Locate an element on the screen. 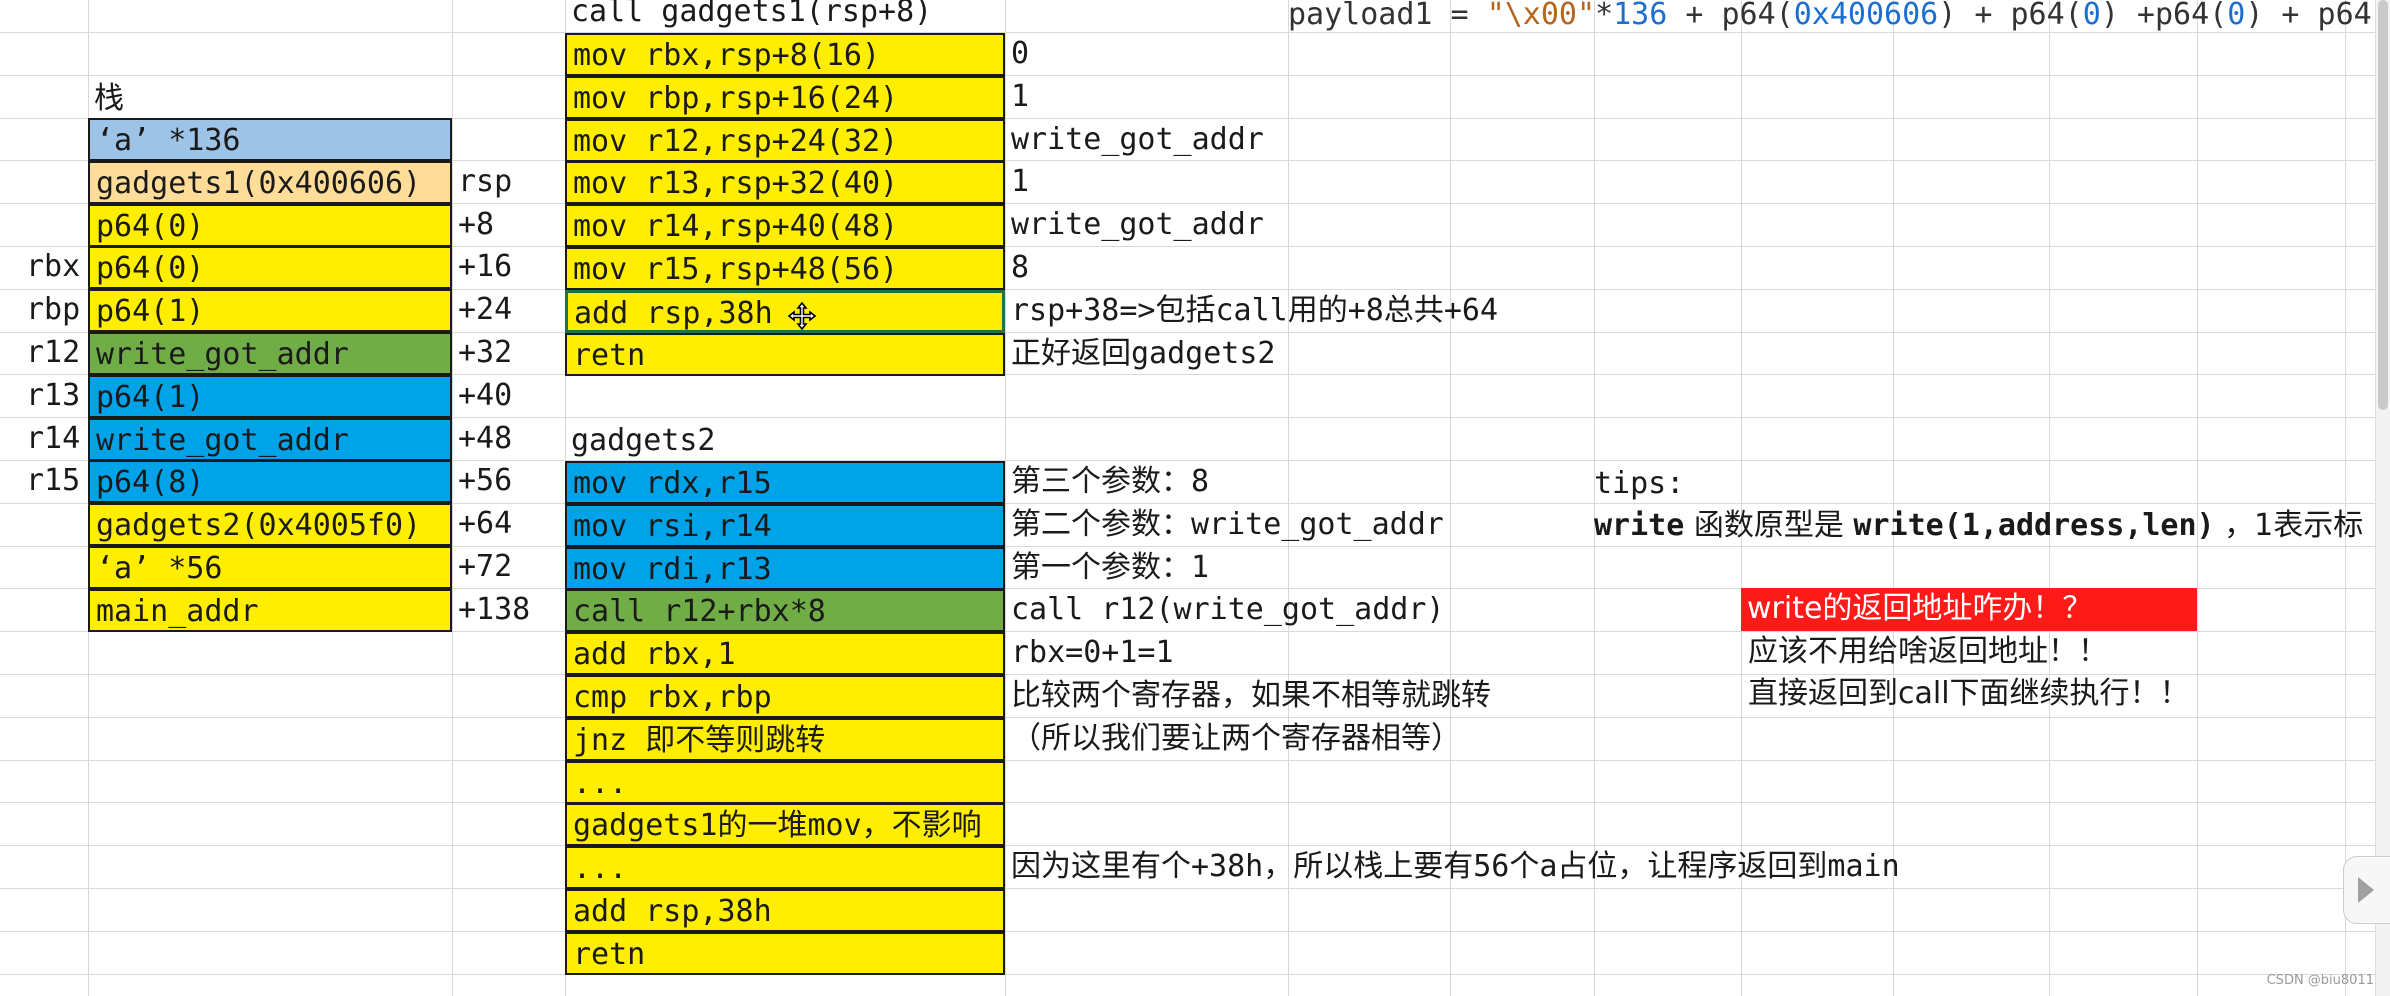  gadgets2-instruction: gadgets1的一堆mov，不影响 is located at coordinates (785, 824).